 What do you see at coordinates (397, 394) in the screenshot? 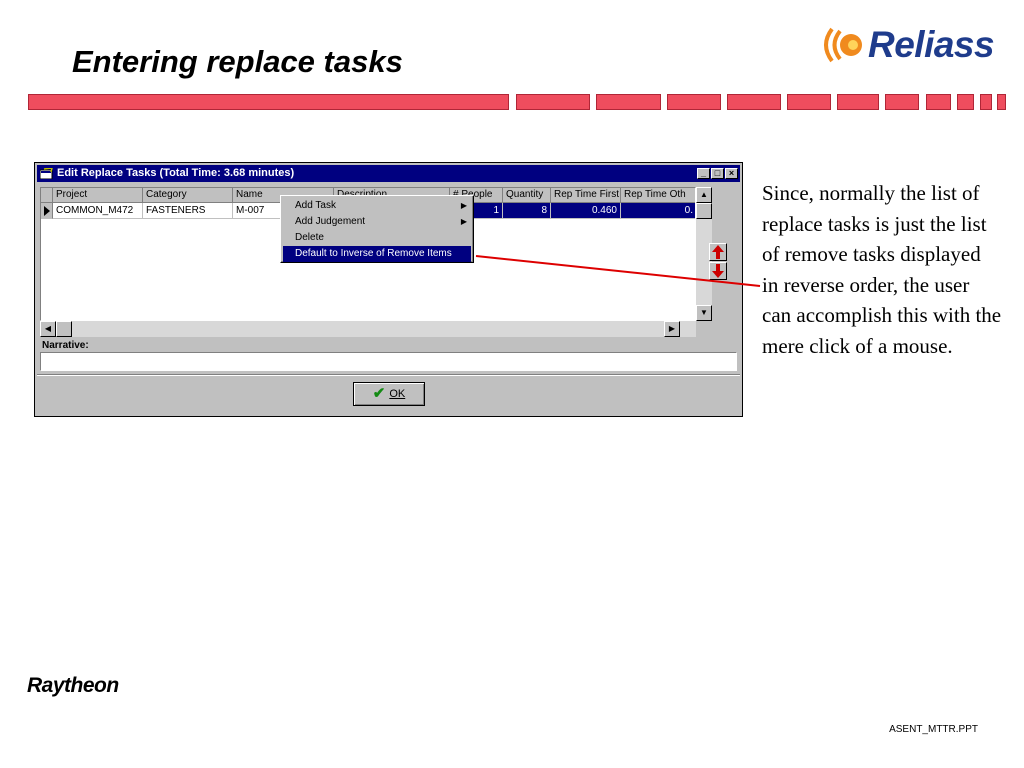
I see `ok-button-label: OK` at bounding box center [397, 394].